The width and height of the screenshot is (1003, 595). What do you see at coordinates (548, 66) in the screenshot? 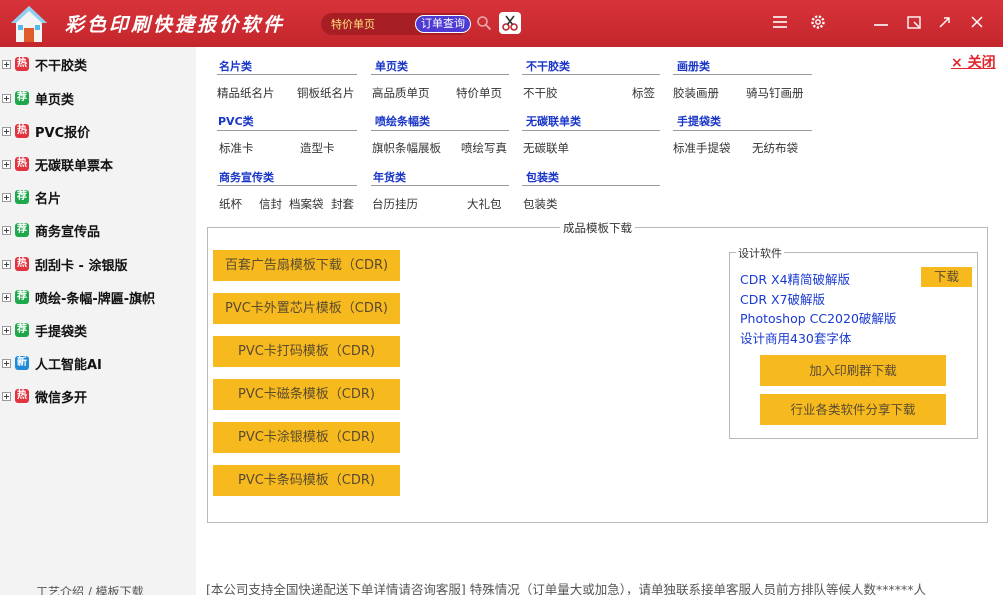
I see `category-heading: 不干胶类` at bounding box center [548, 66].